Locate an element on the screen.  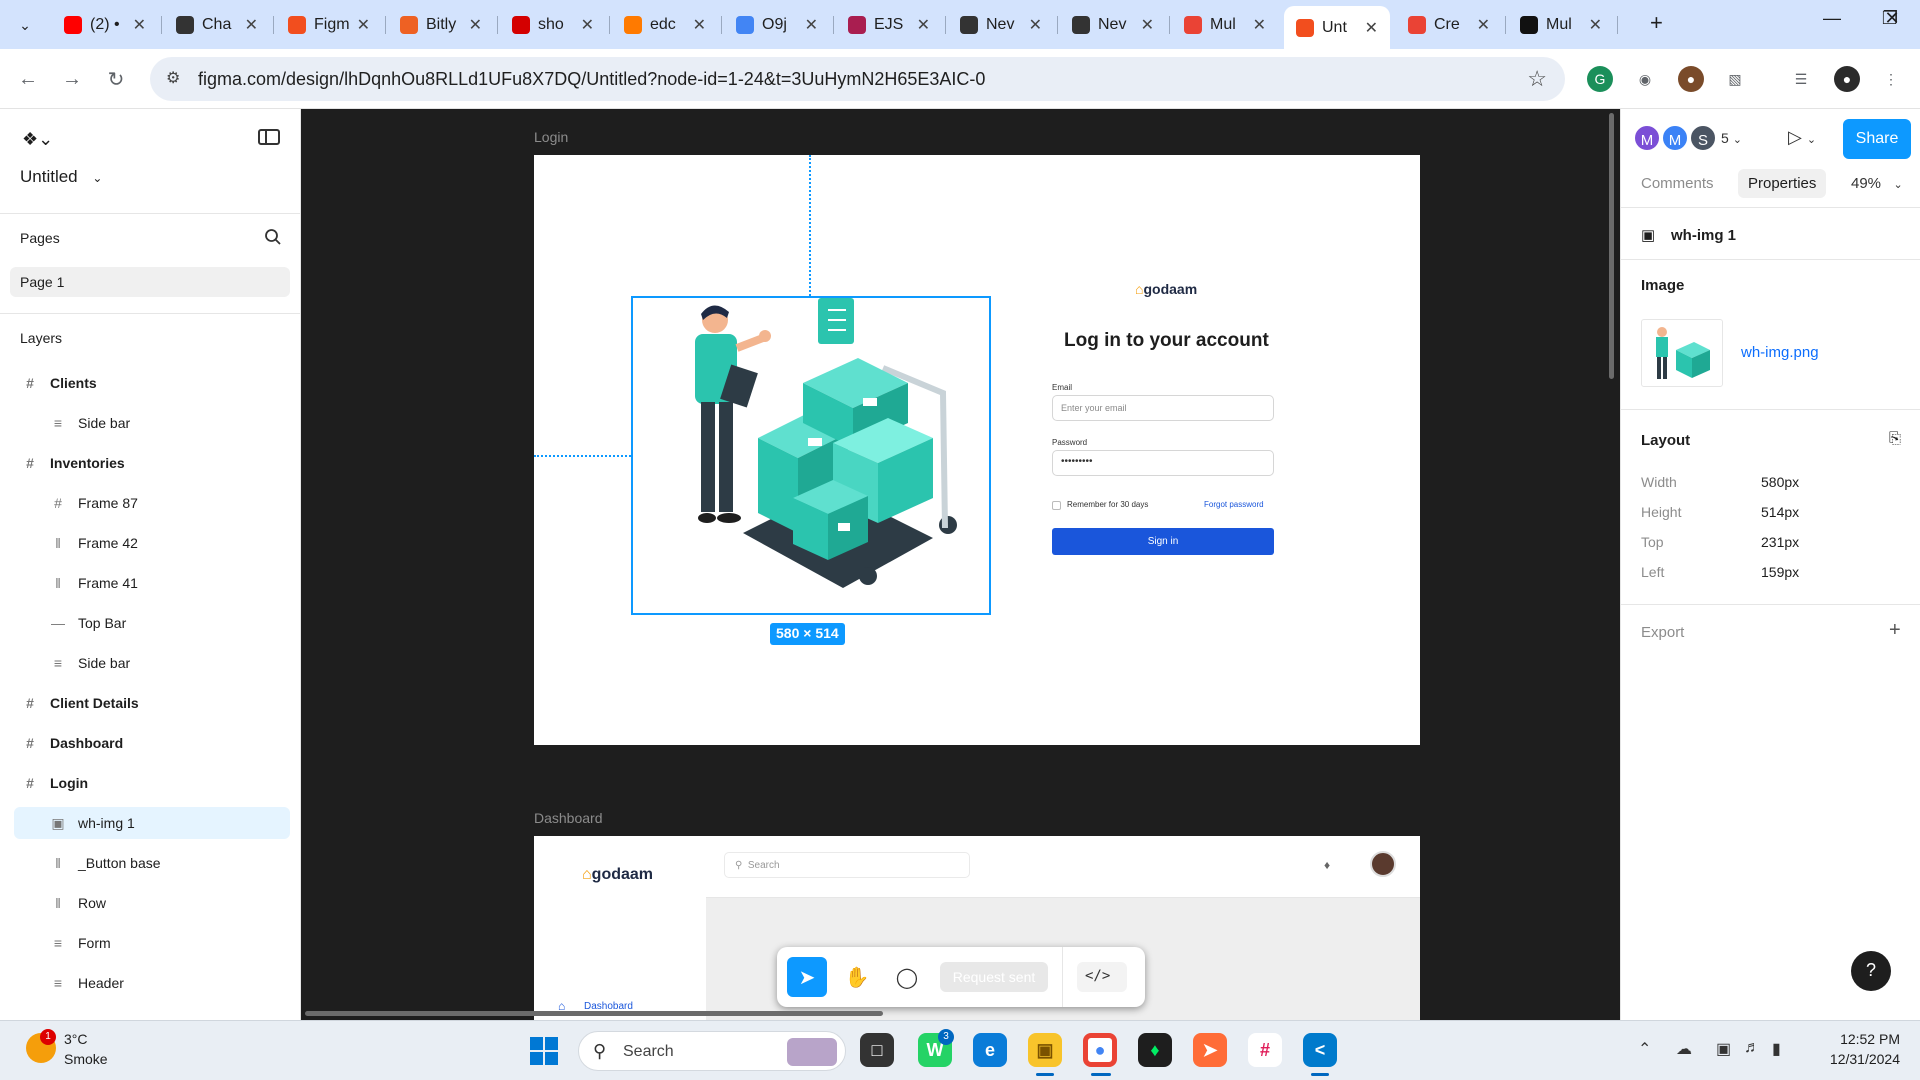
layer-item: ▣ wh-img 1 is located at coordinates (150, 823).